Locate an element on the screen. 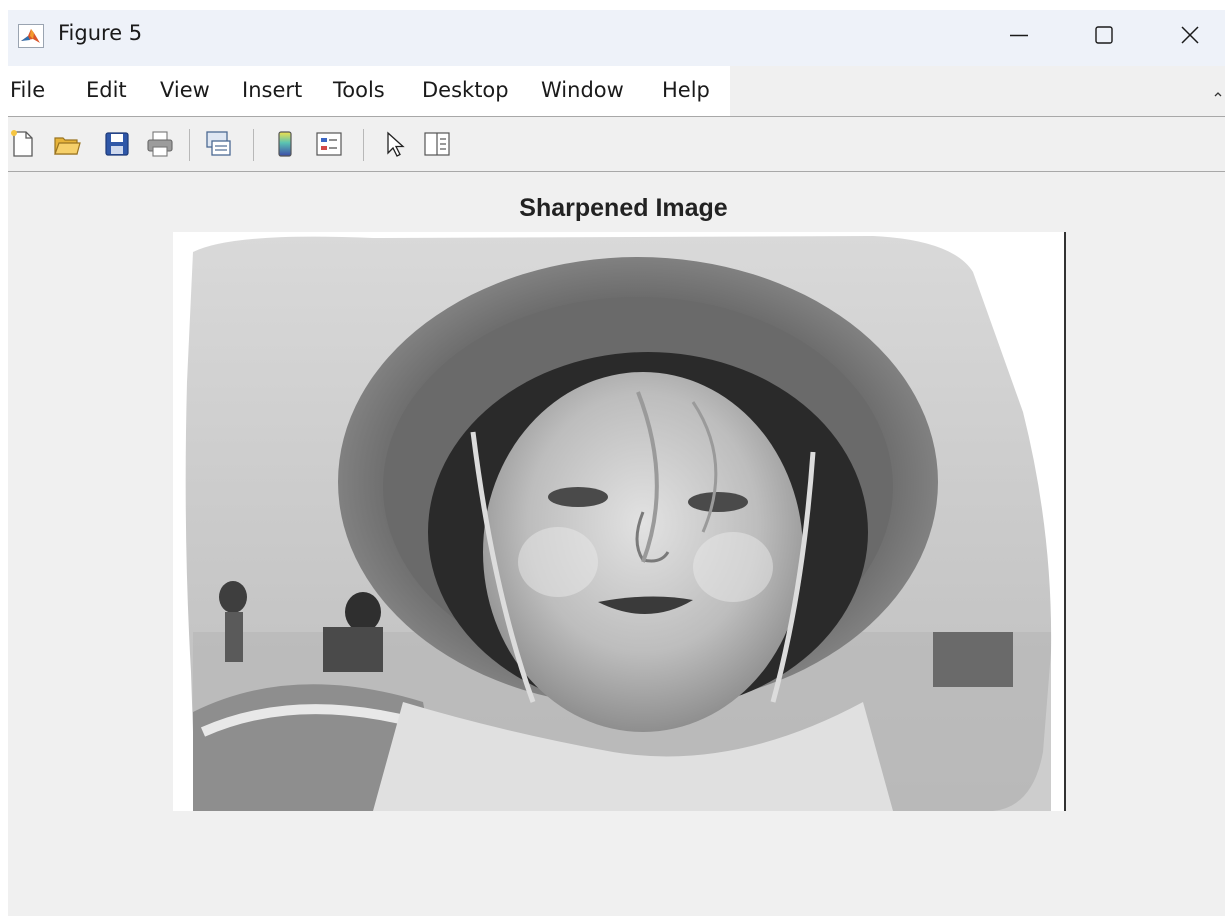 Image resolution: width=1225 pixels, height=916 pixels. new-figure-icon is located at coordinates (23, 144).